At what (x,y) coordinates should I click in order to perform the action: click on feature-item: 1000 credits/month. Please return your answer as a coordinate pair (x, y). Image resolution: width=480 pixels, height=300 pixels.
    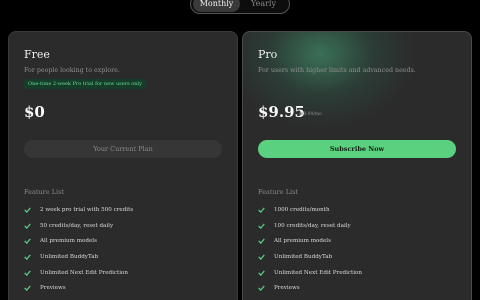
    Looking at the image, I should click on (310, 210).